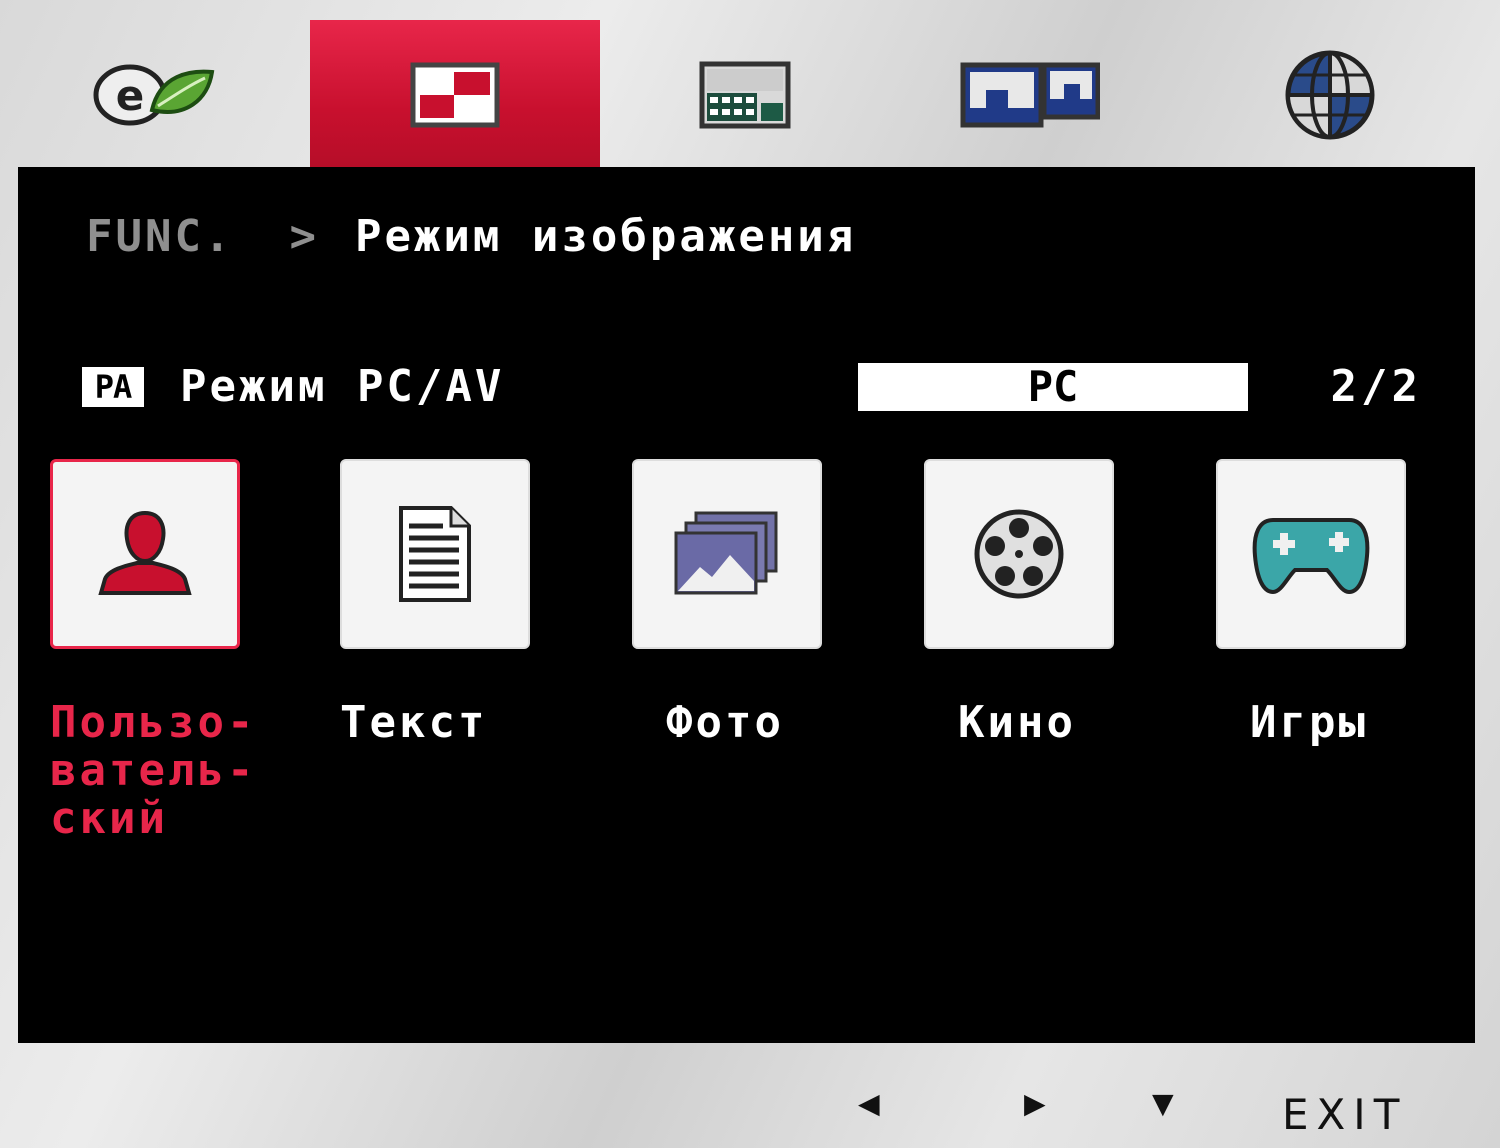 Image resolution: width=1500 pixels, height=1148 pixels. What do you see at coordinates (869, 1104) in the screenshot?
I see `left-arrow-icon: ◀` at bounding box center [869, 1104].